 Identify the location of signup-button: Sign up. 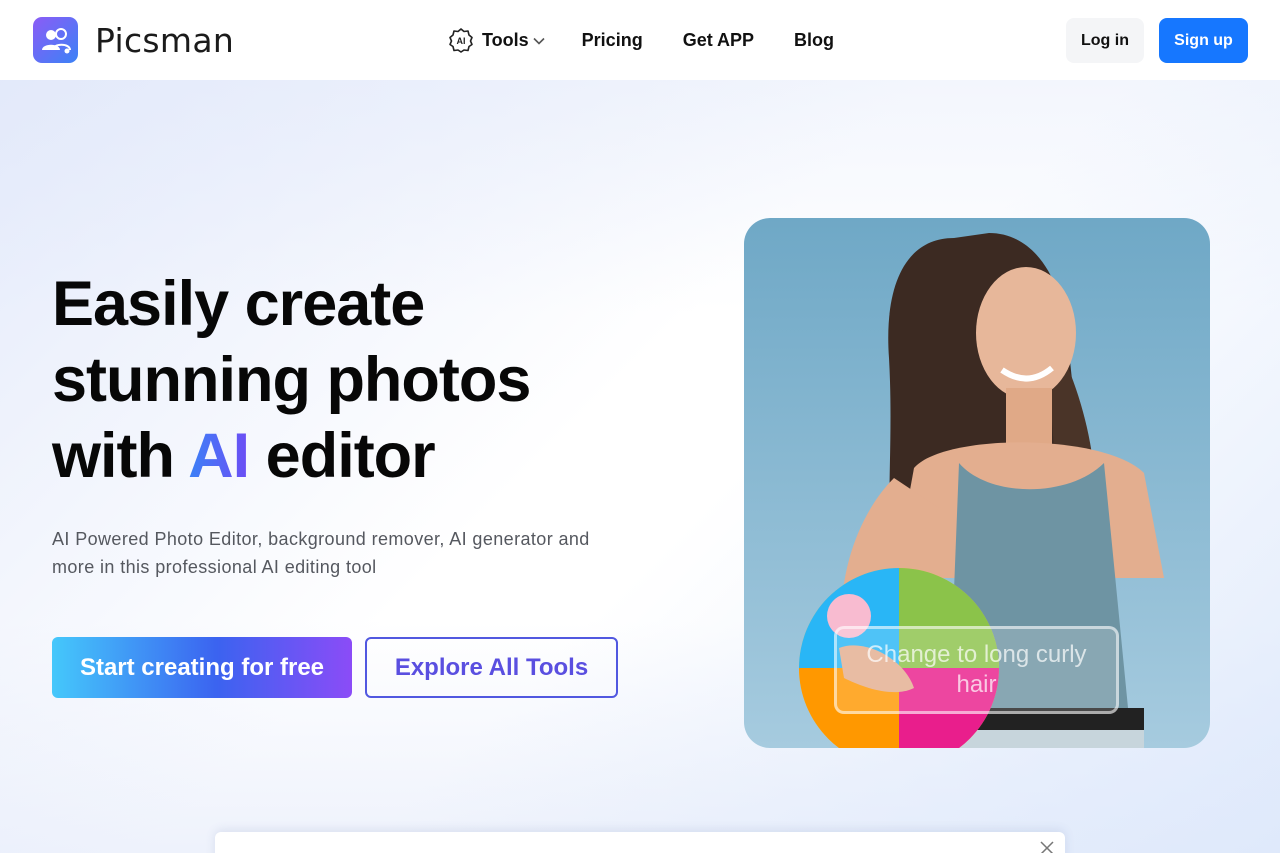
(1203, 40).